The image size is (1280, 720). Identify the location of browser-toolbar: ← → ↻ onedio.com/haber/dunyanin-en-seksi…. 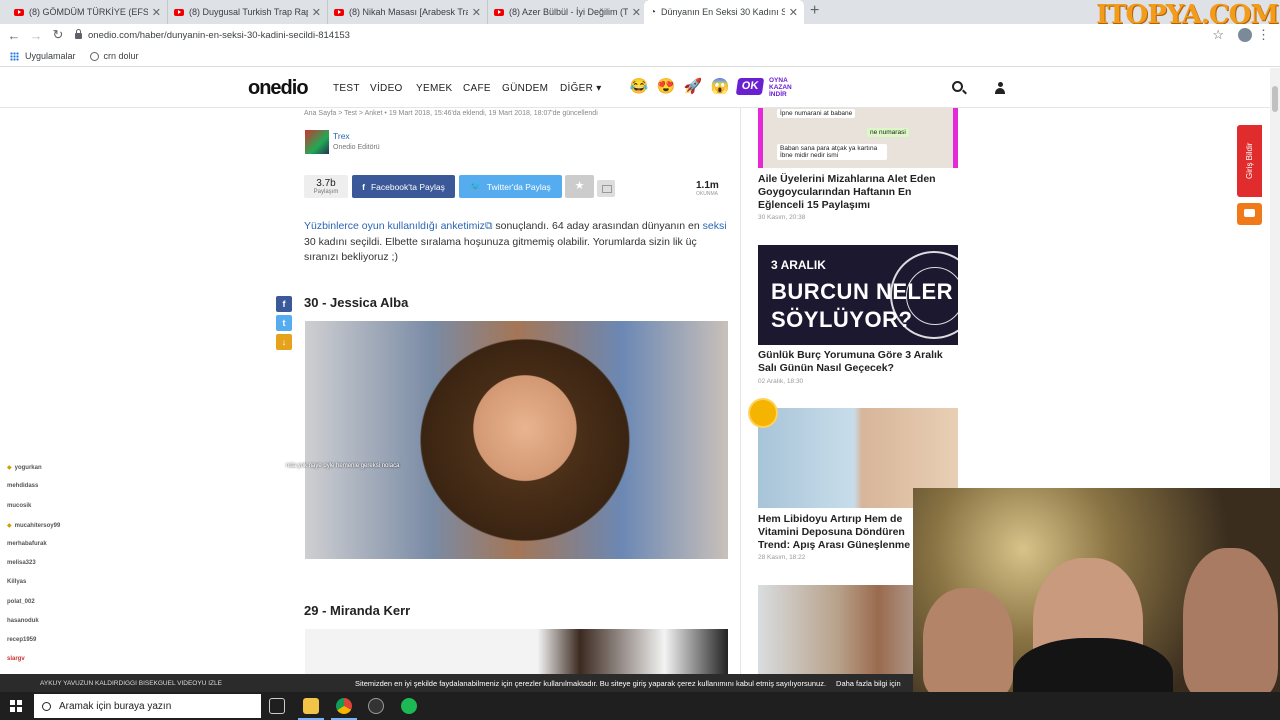
(640, 35).